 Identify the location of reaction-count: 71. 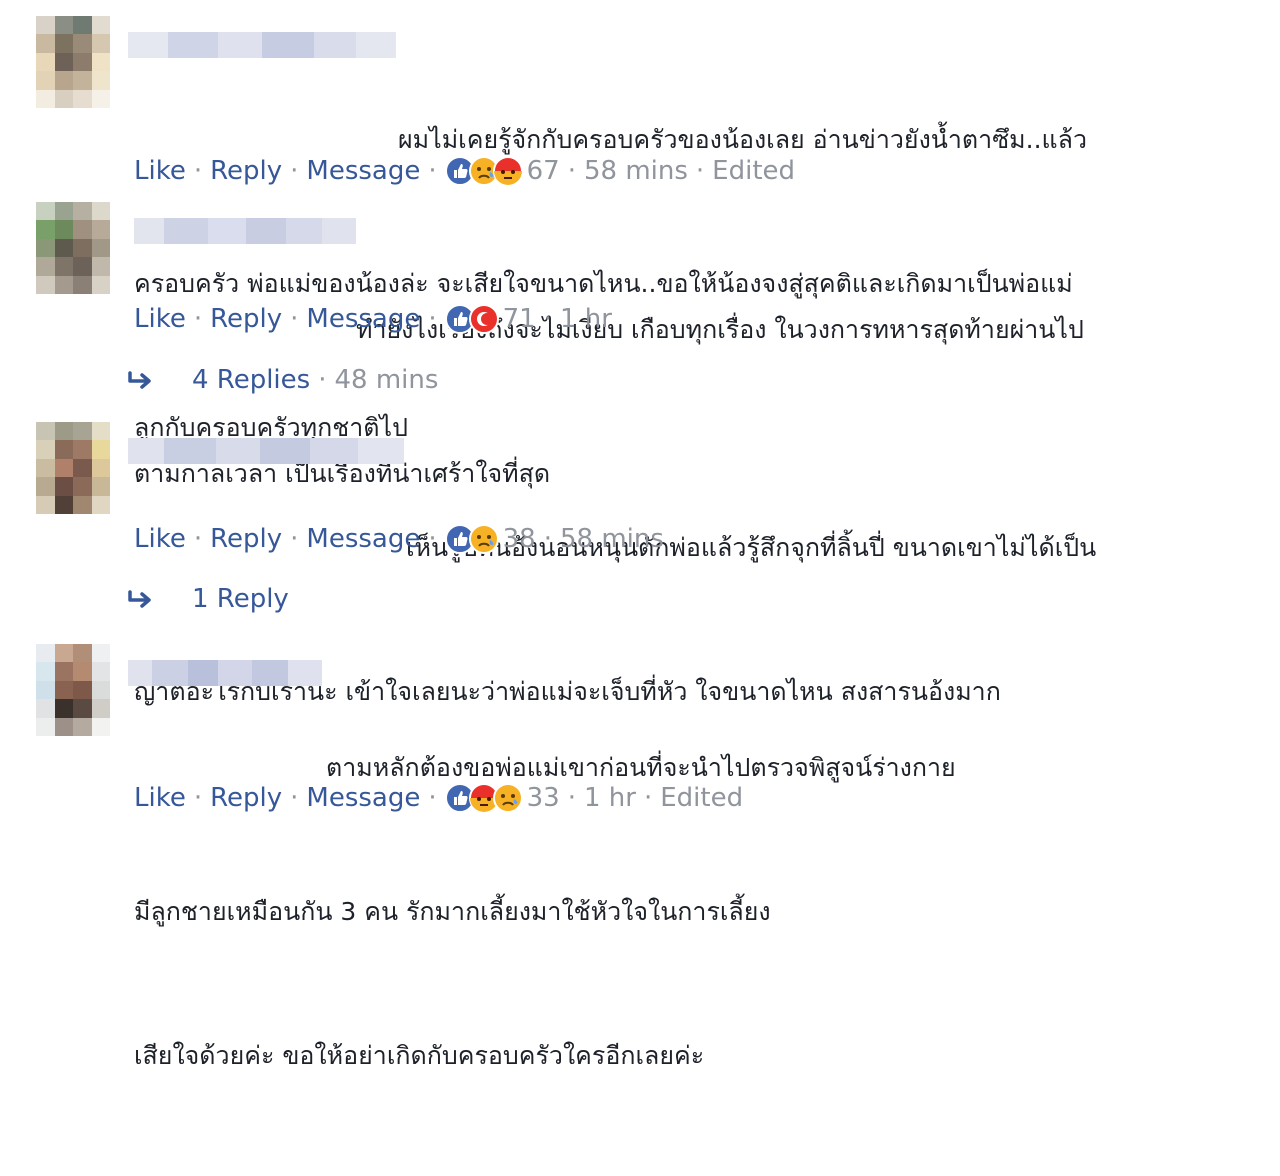
(519, 319).